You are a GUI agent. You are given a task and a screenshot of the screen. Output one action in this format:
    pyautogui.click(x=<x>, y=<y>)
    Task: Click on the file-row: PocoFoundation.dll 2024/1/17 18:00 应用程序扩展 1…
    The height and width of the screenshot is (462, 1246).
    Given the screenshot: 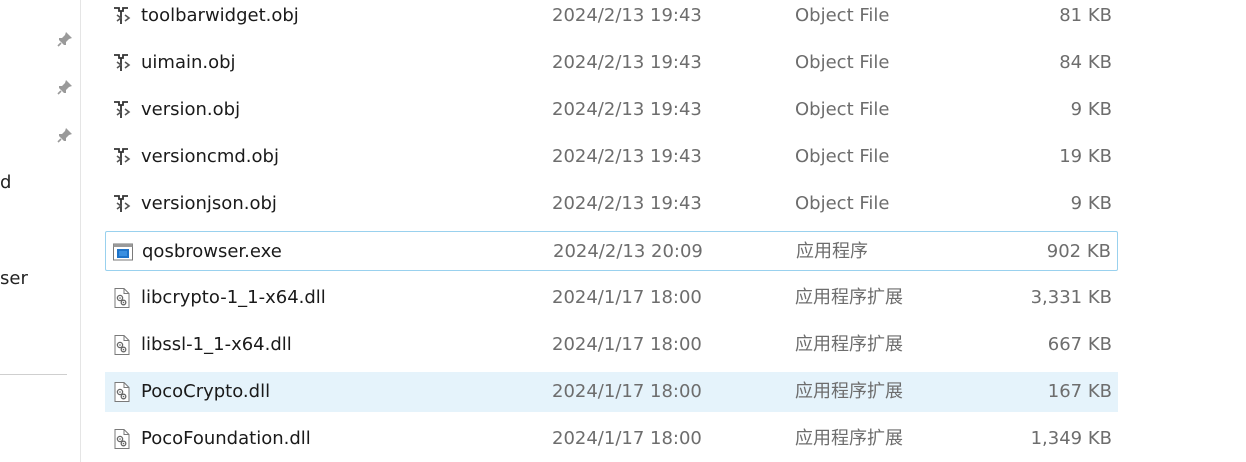 What is the action you would take?
    pyautogui.click(x=611, y=439)
    